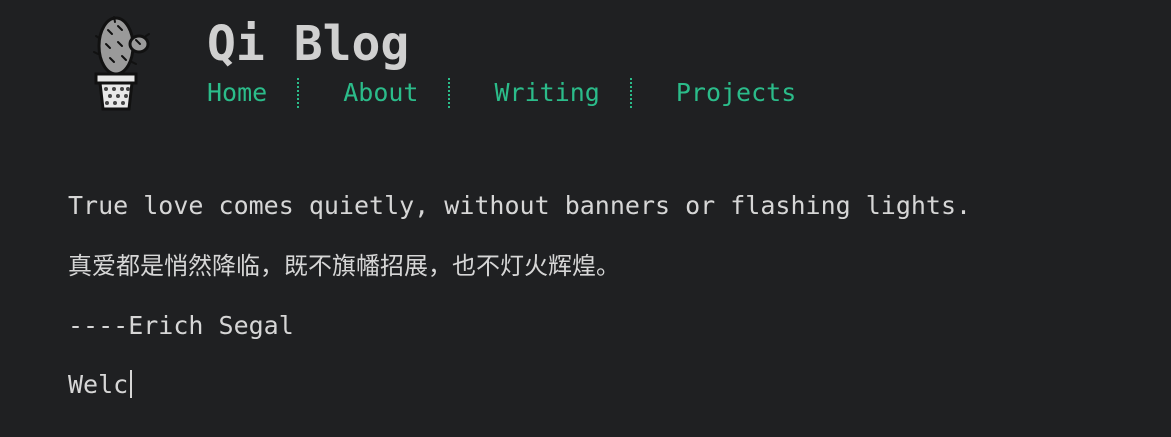  Describe the element at coordinates (546, 93) in the screenshot. I see `nav-writing-link: Writing` at that location.